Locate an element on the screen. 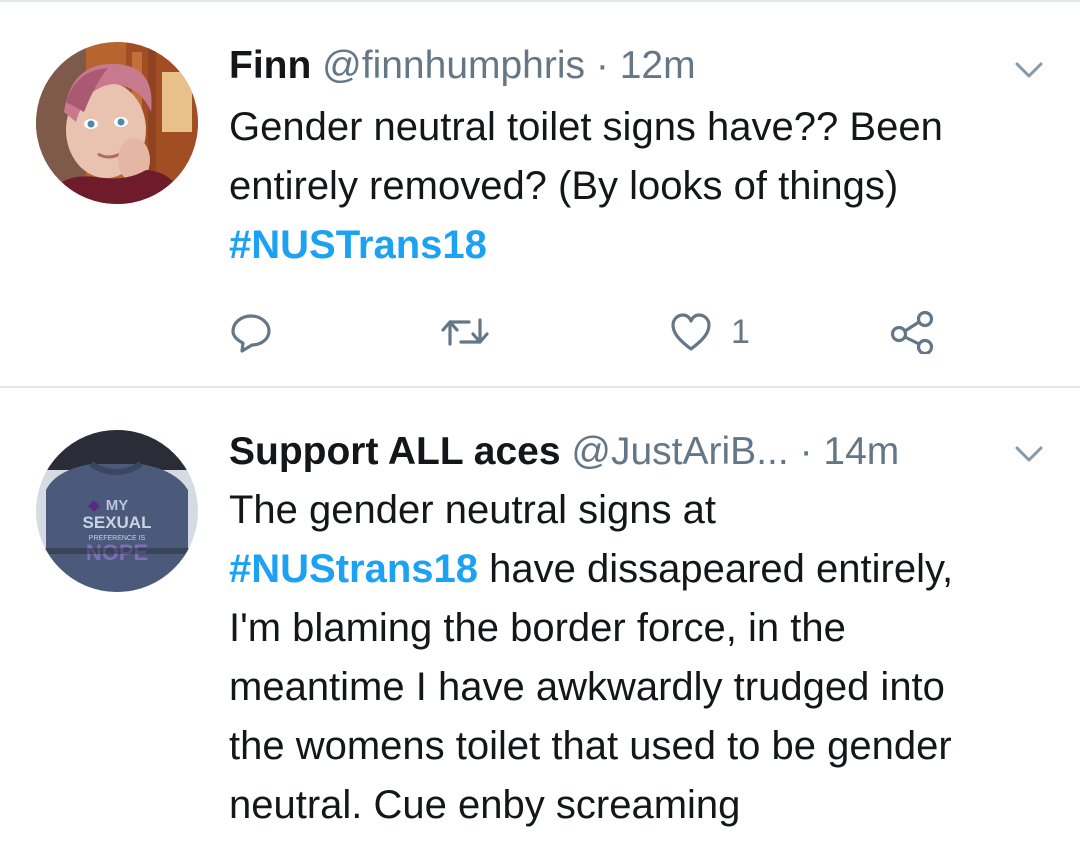 The width and height of the screenshot is (1080, 848). user-handle: @finnhumphris is located at coordinates (453, 65).